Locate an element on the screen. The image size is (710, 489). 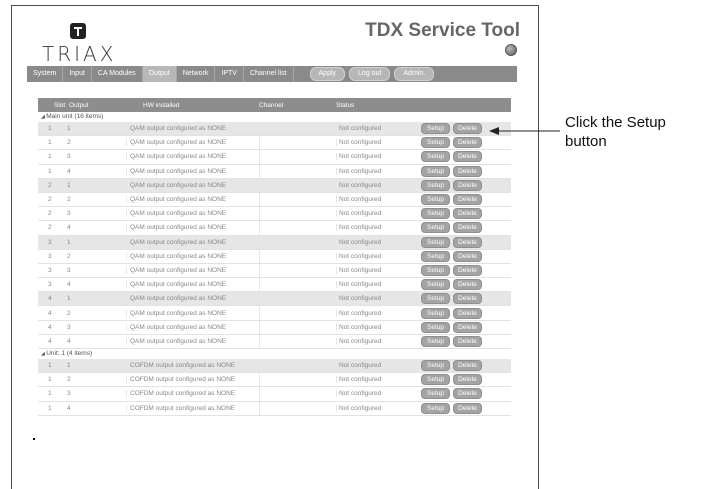
callout-line2: button is located at coordinates (586, 141).